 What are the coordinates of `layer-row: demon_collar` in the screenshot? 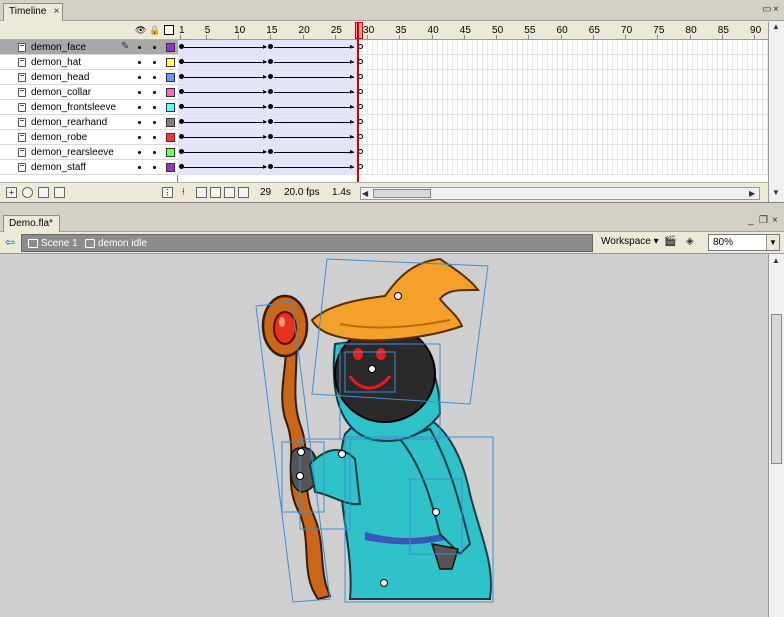 It's located at (89, 92).